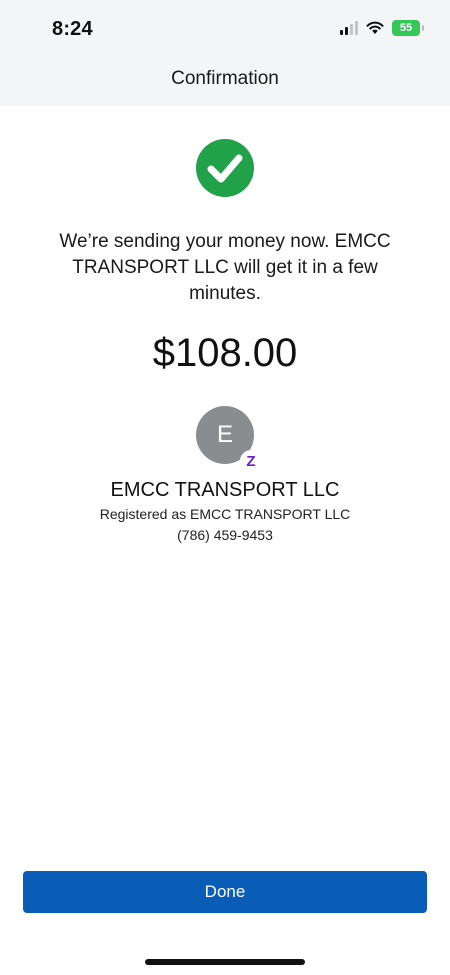 The height and width of the screenshot is (975, 450). Describe the element at coordinates (225, 53) in the screenshot. I see `top-bar: 8:24 55 Confirmation` at that location.